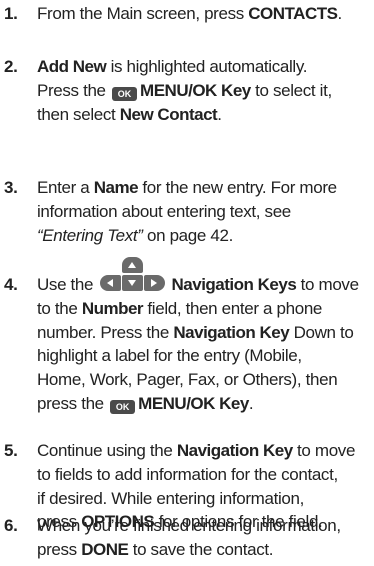 Image resolution: width=374 pixels, height=566 pixels. What do you see at coordinates (233, 308) in the screenshot?
I see `text-segment: field, then enter a phone` at bounding box center [233, 308].